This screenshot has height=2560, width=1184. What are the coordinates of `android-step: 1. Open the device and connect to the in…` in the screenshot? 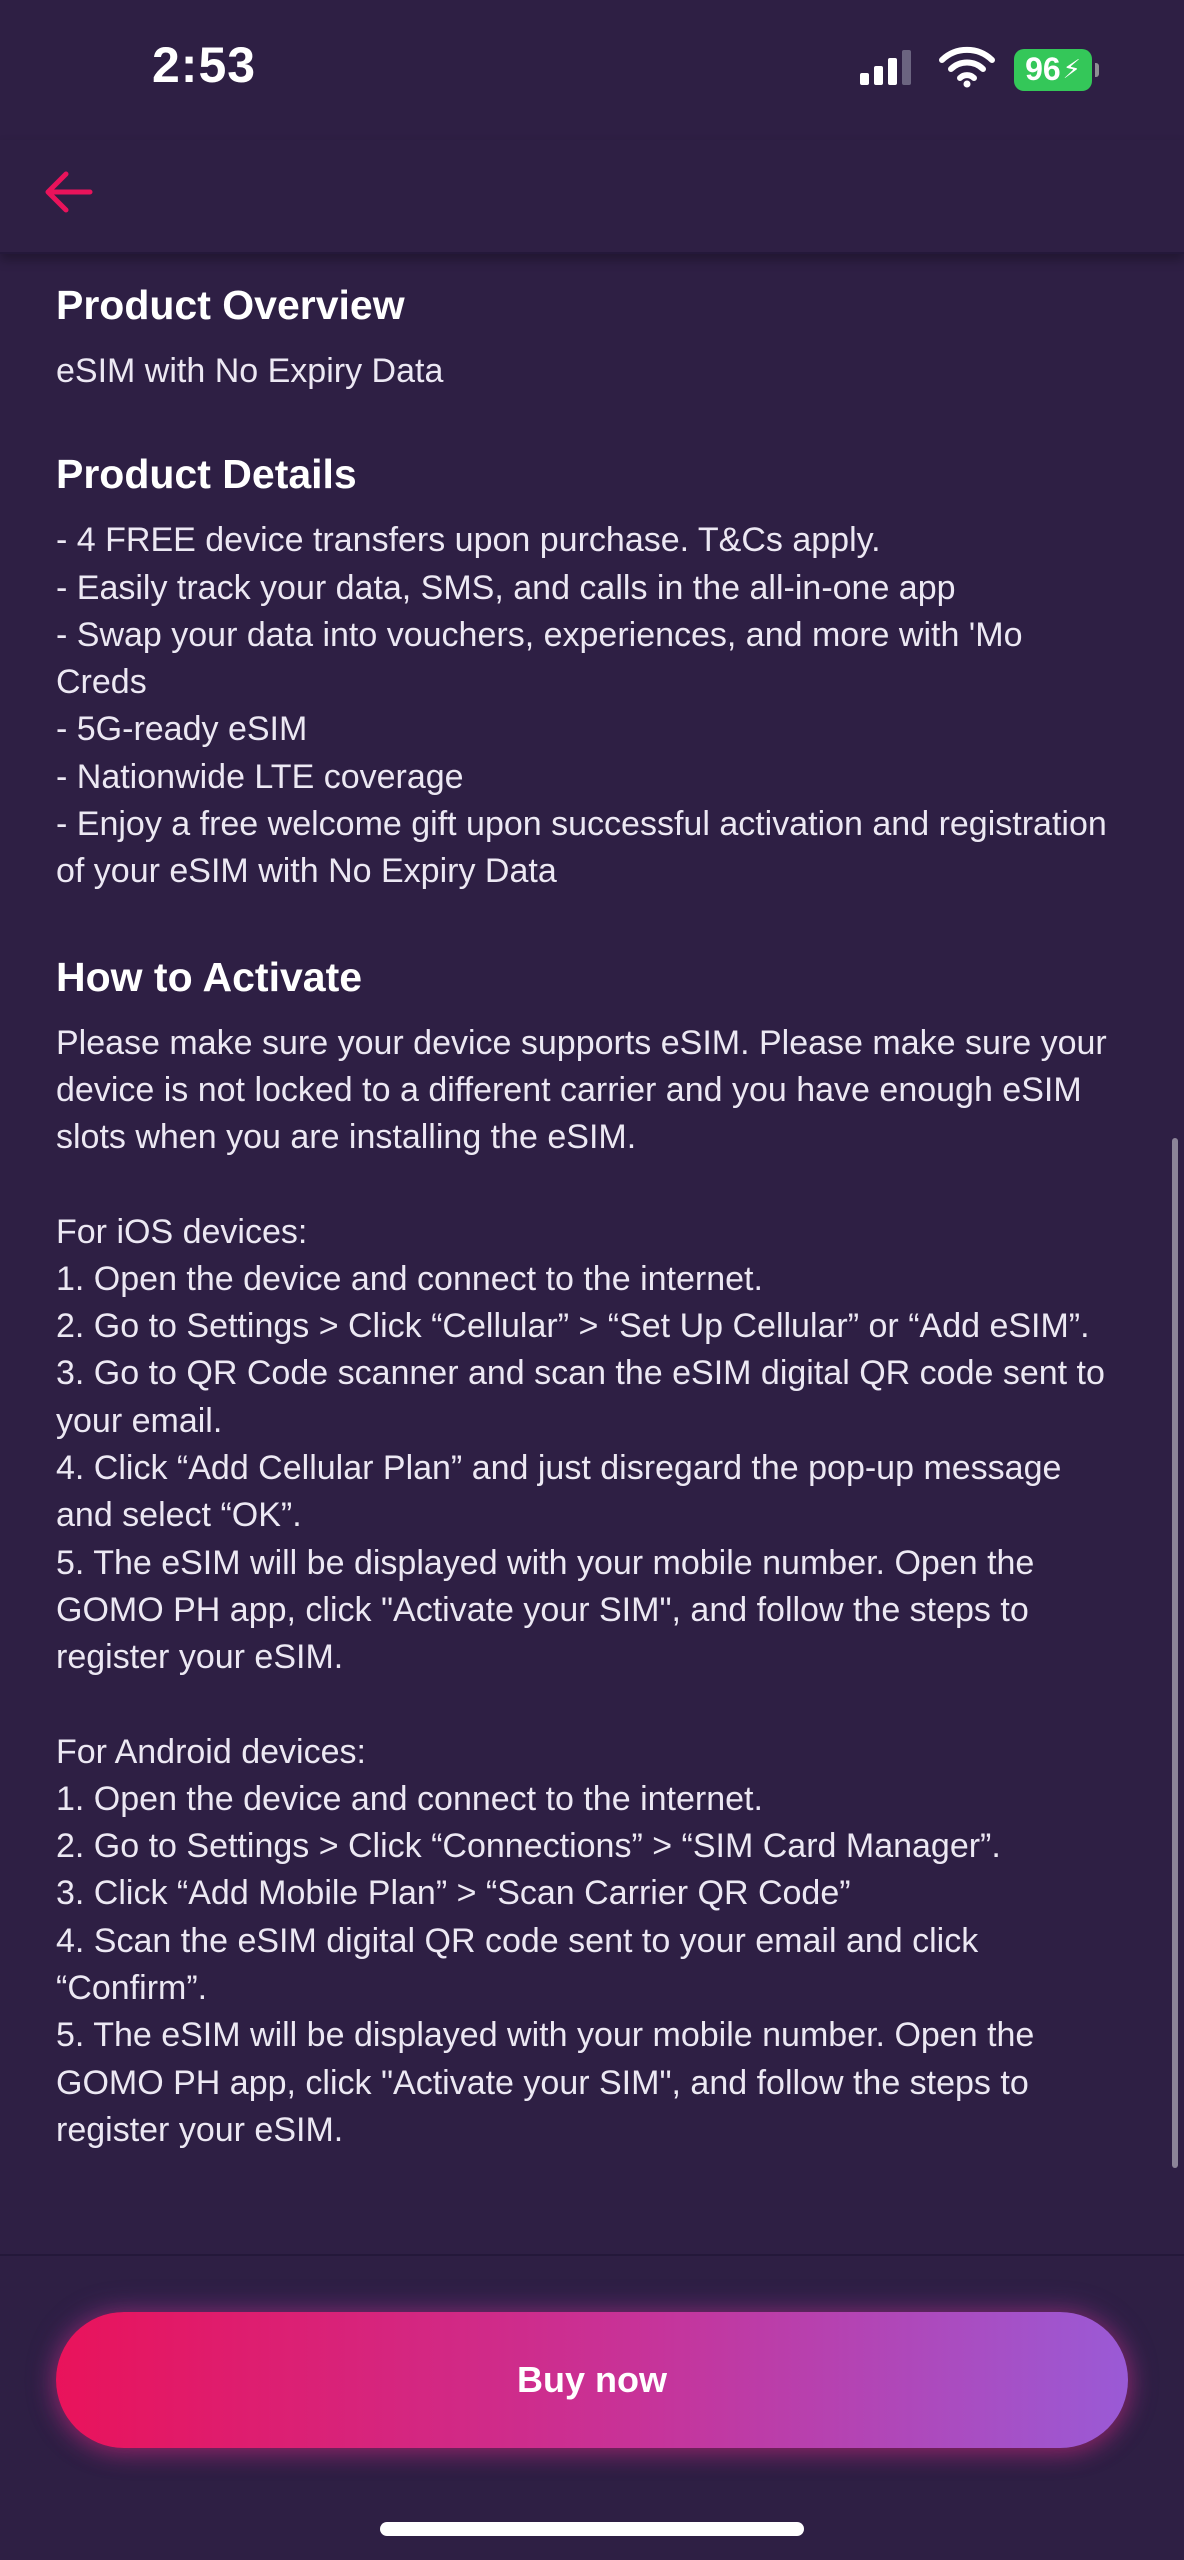 It's located at (409, 1798).